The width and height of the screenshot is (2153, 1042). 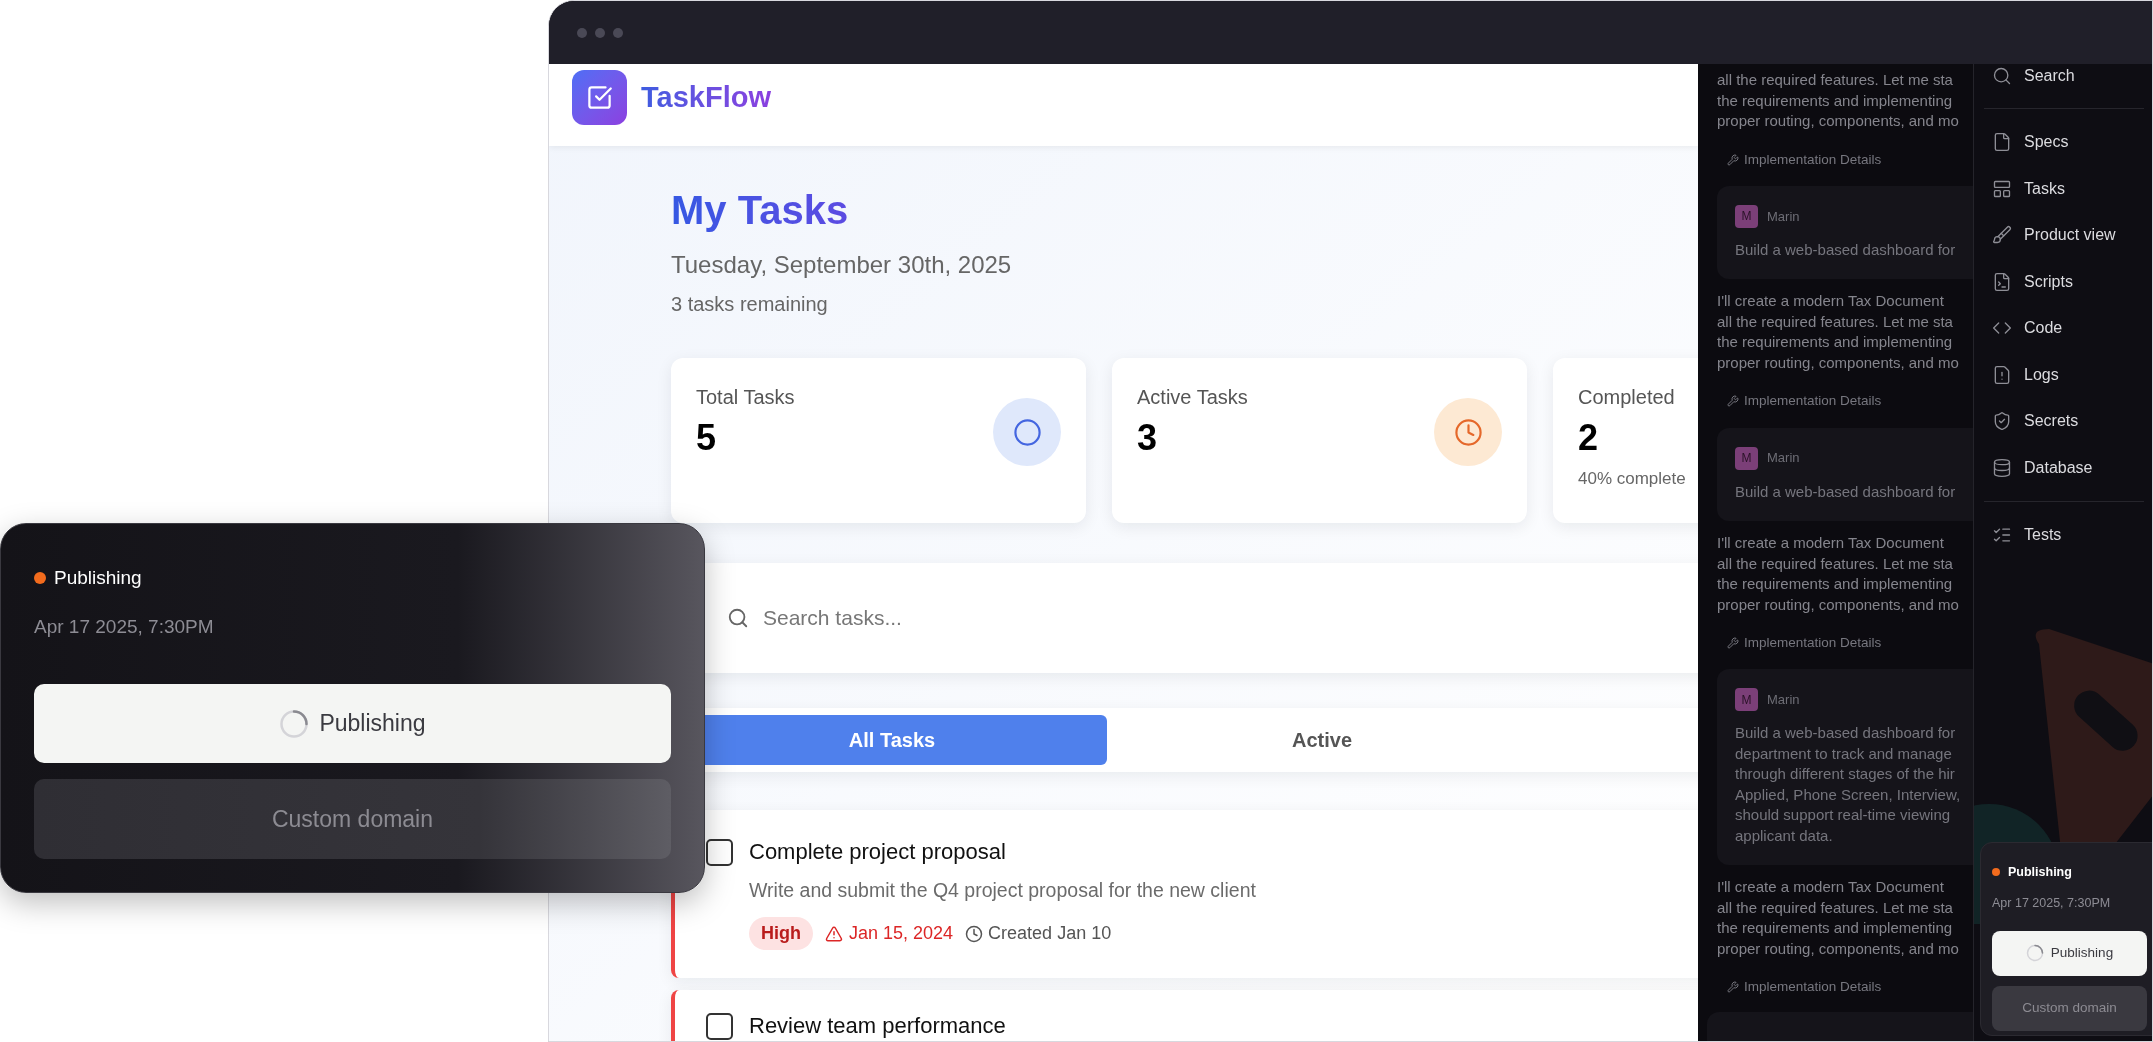 I want to click on message-text-line: applicant data., so click(x=1784, y=835).